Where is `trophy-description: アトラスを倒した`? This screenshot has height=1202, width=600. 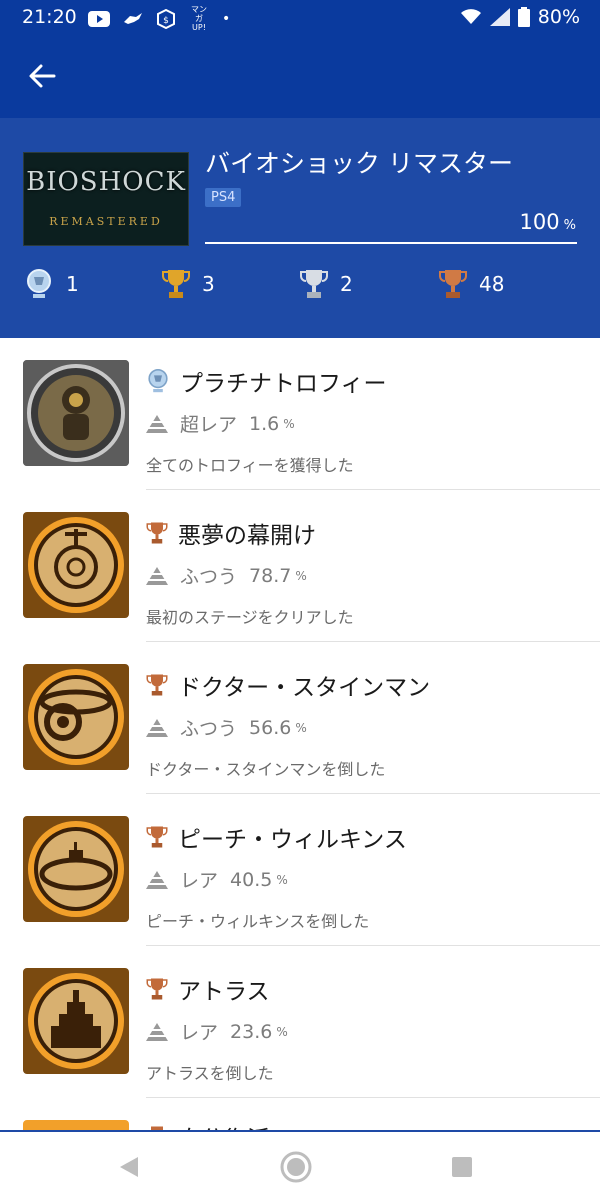 trophy-description: アトラスを倒した is located at coordinates (210, 1073).